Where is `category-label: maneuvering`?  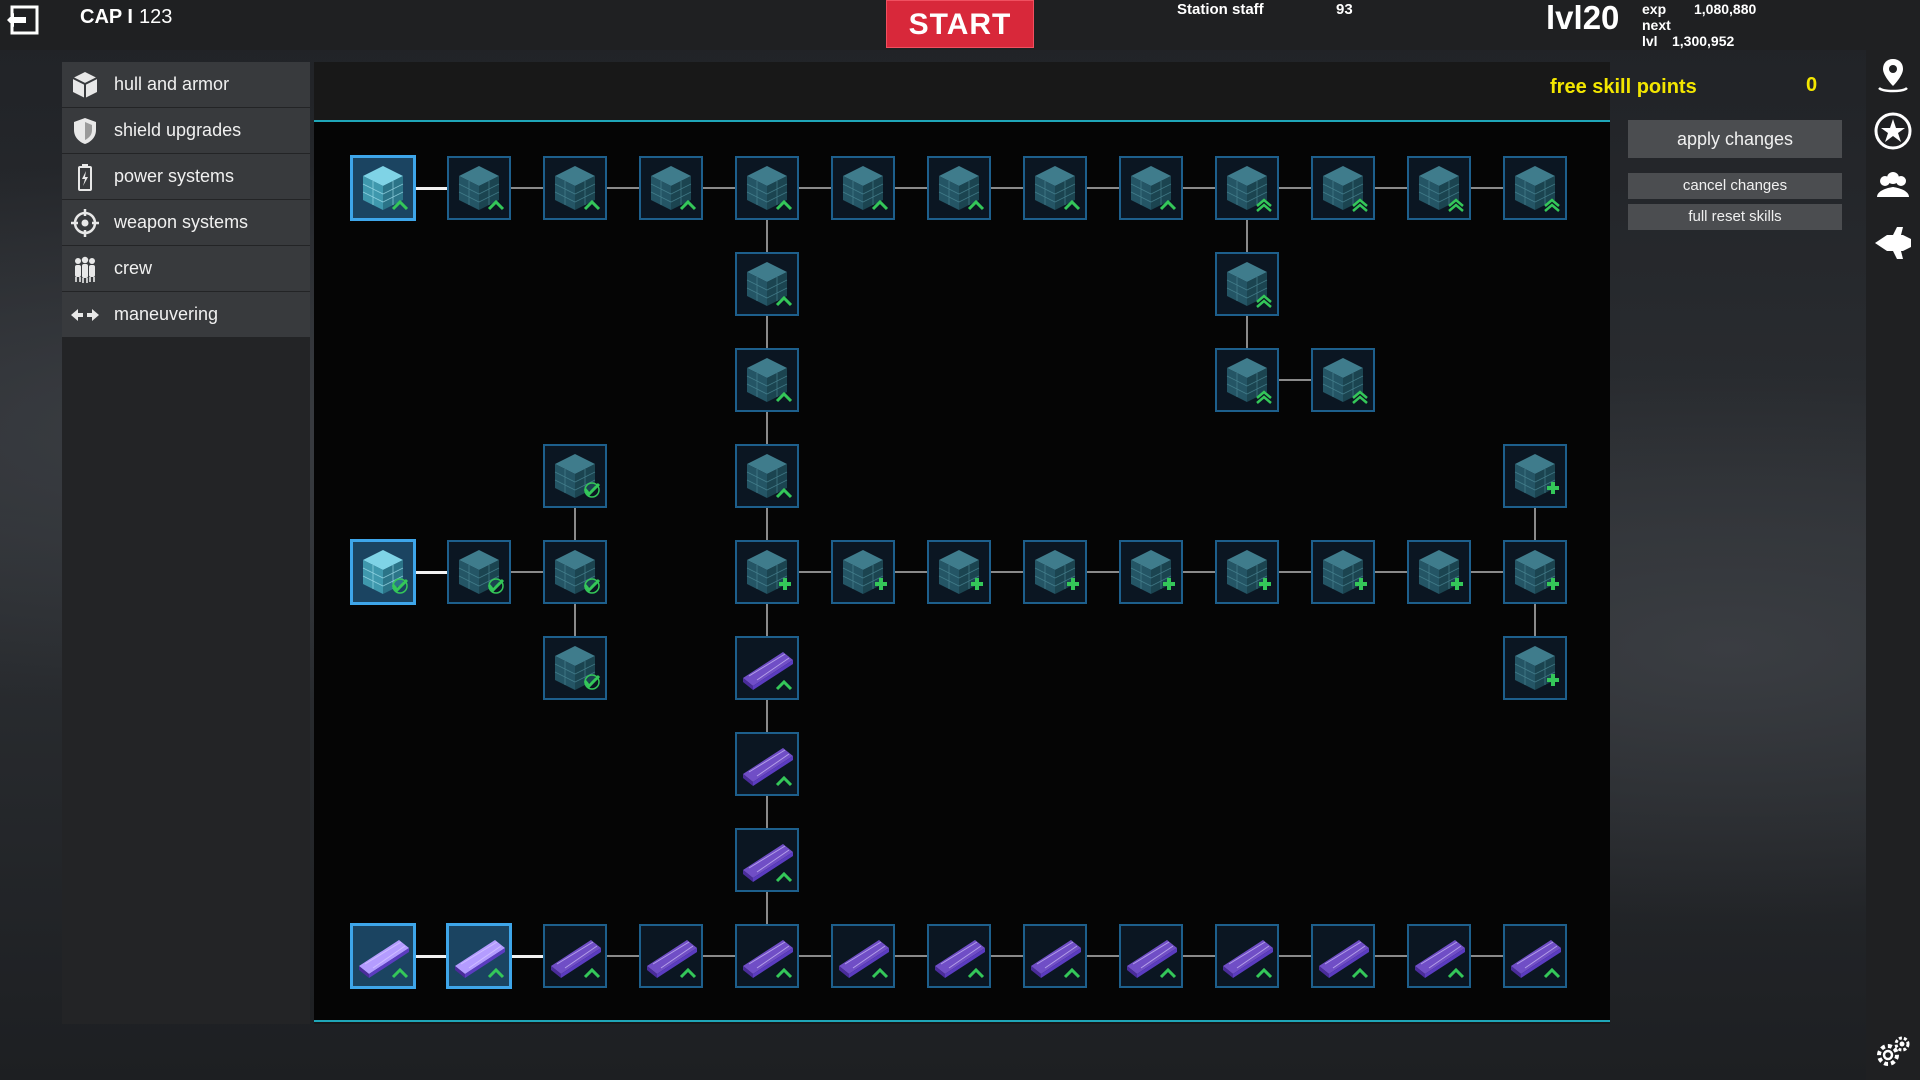
category-label: maneuvering is located at coordinates (166, 314).